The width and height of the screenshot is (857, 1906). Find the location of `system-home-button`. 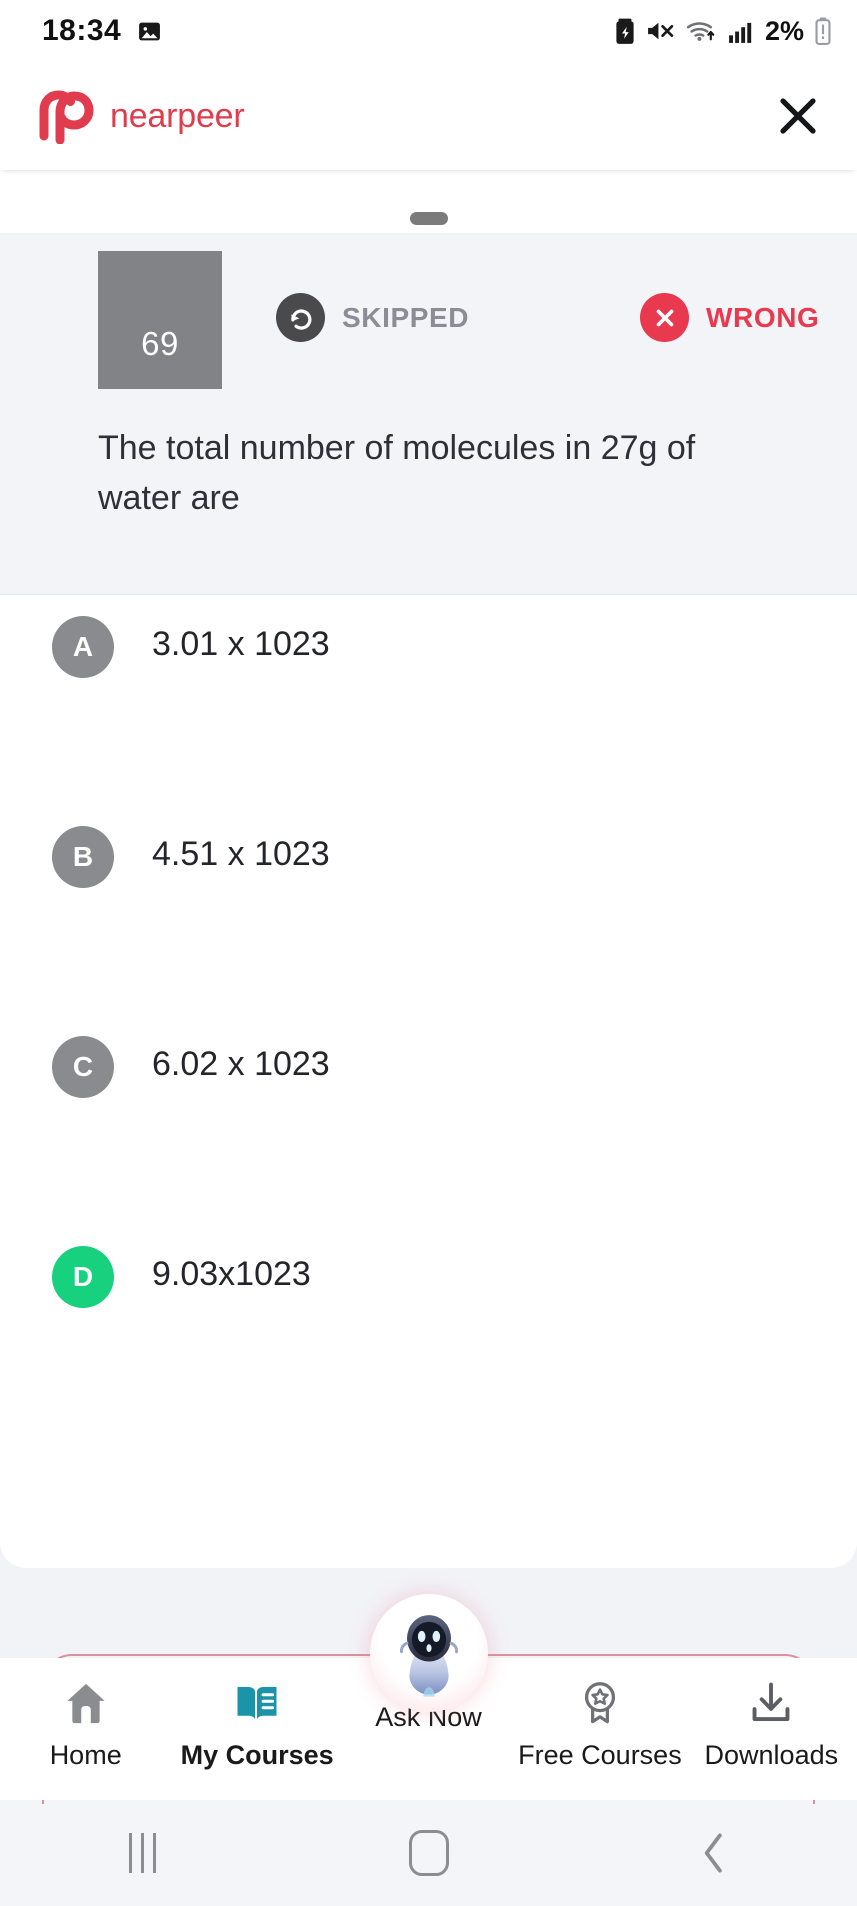

system-home-button is located at coordinates (429, 1853).